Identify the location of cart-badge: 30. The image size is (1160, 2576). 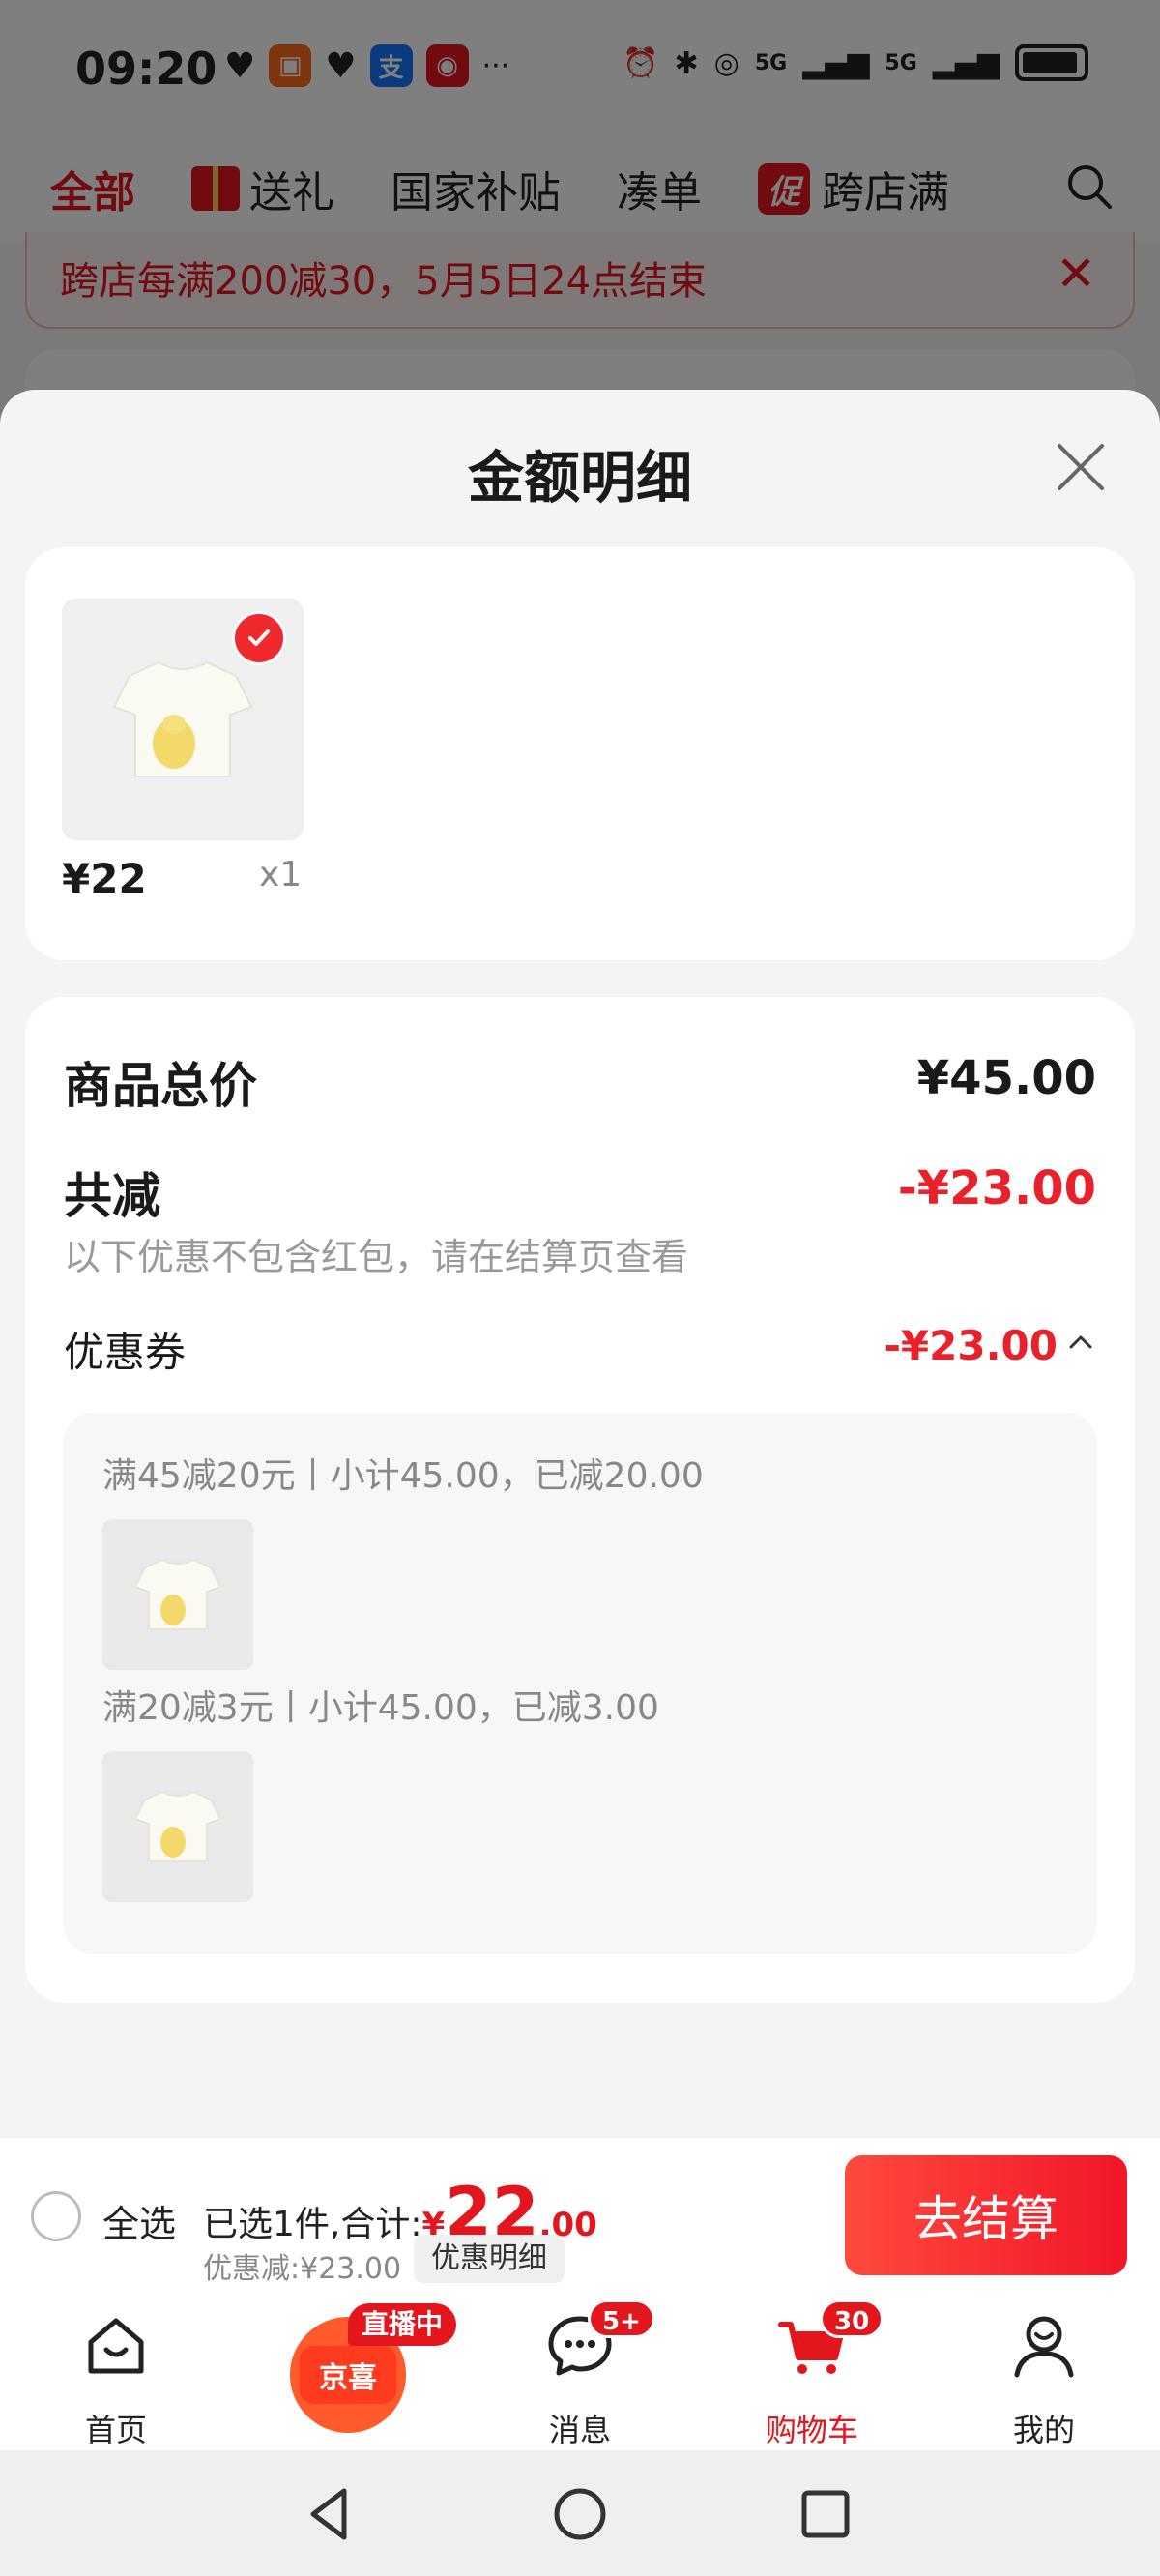
(852, 2318).